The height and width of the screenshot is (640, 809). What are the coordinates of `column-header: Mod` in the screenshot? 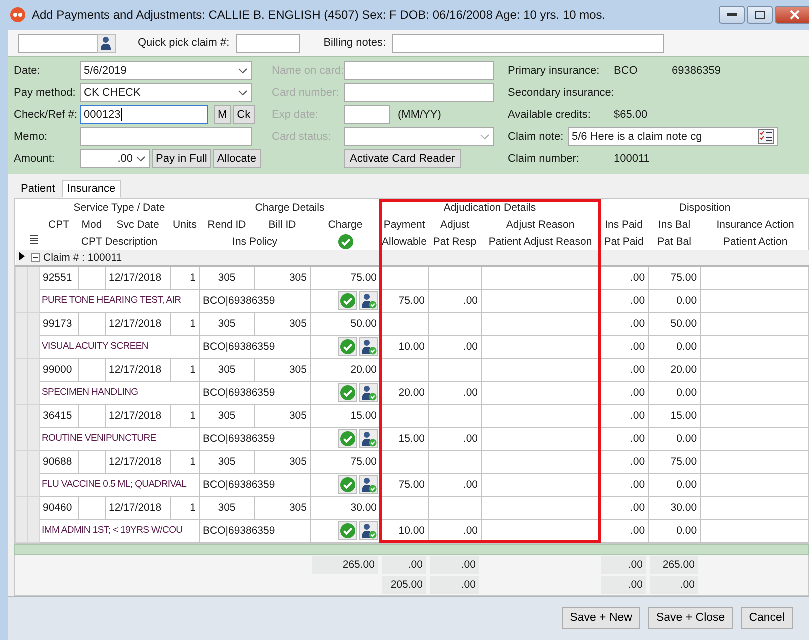 It's located at (92, 224).